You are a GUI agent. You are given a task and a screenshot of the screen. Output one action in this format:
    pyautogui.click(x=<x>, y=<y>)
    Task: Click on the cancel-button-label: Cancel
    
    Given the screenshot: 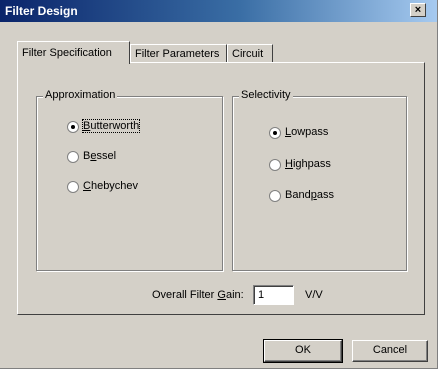 What is the action you would take?
    pyautogui.click(x=390, y=350)
    